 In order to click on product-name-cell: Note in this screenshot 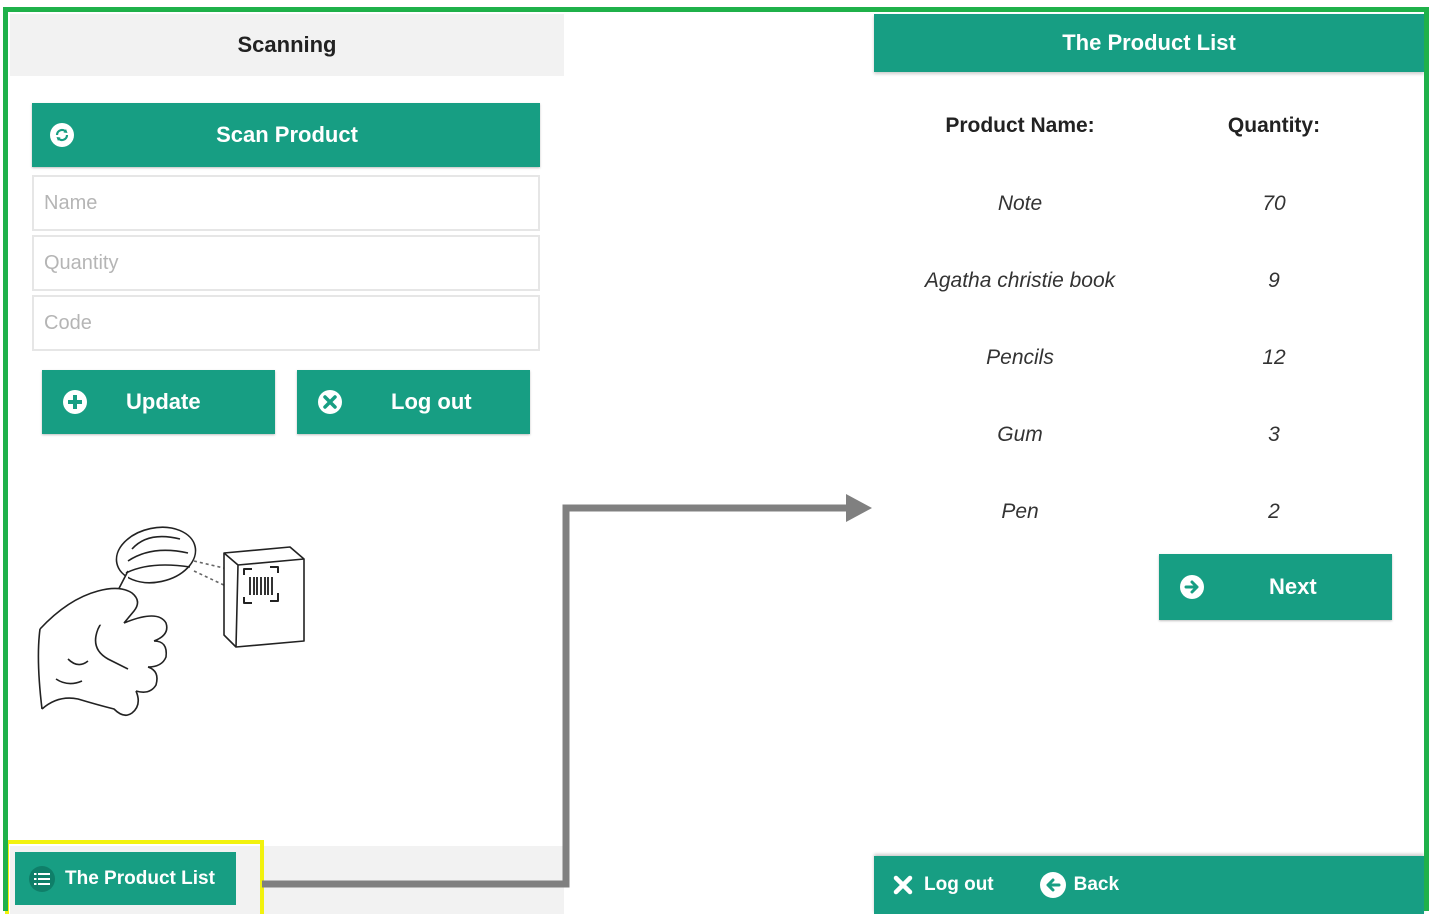, I will do `click(1020, 203)`.